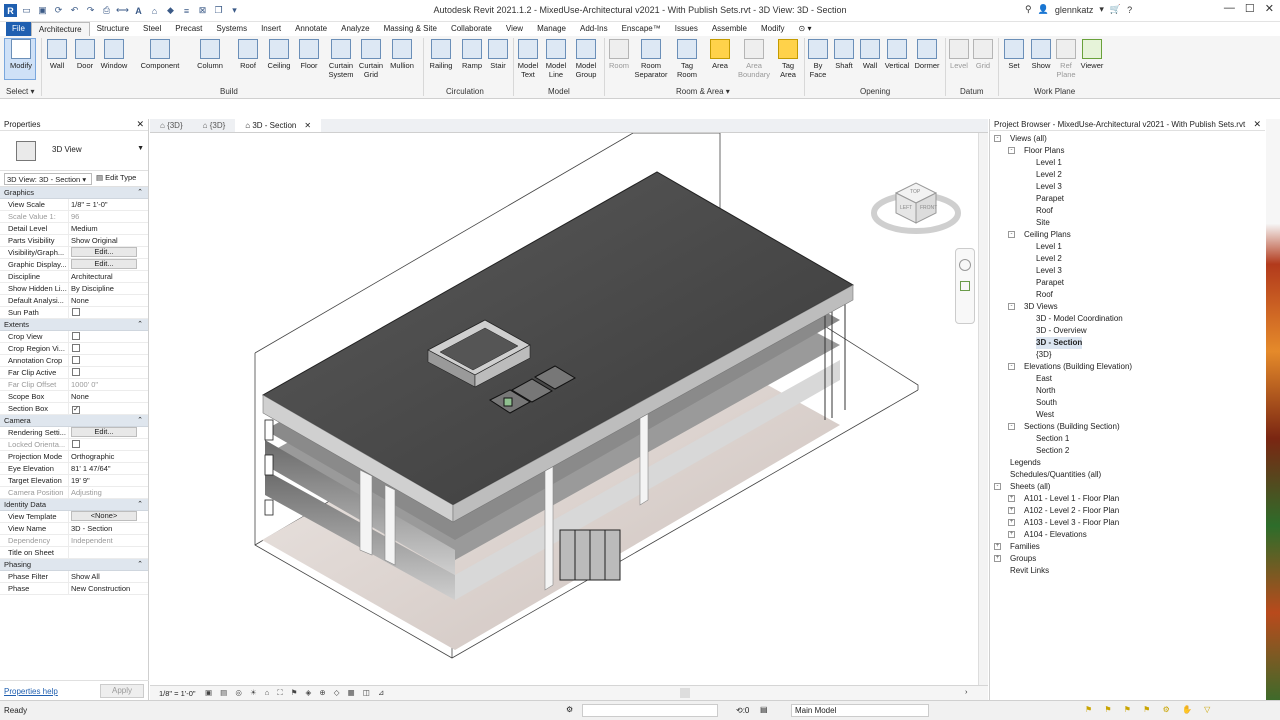  Describe the element at coordinates (472, 54) in the screenshot. I see `ramp-button: Ramp` at that location.